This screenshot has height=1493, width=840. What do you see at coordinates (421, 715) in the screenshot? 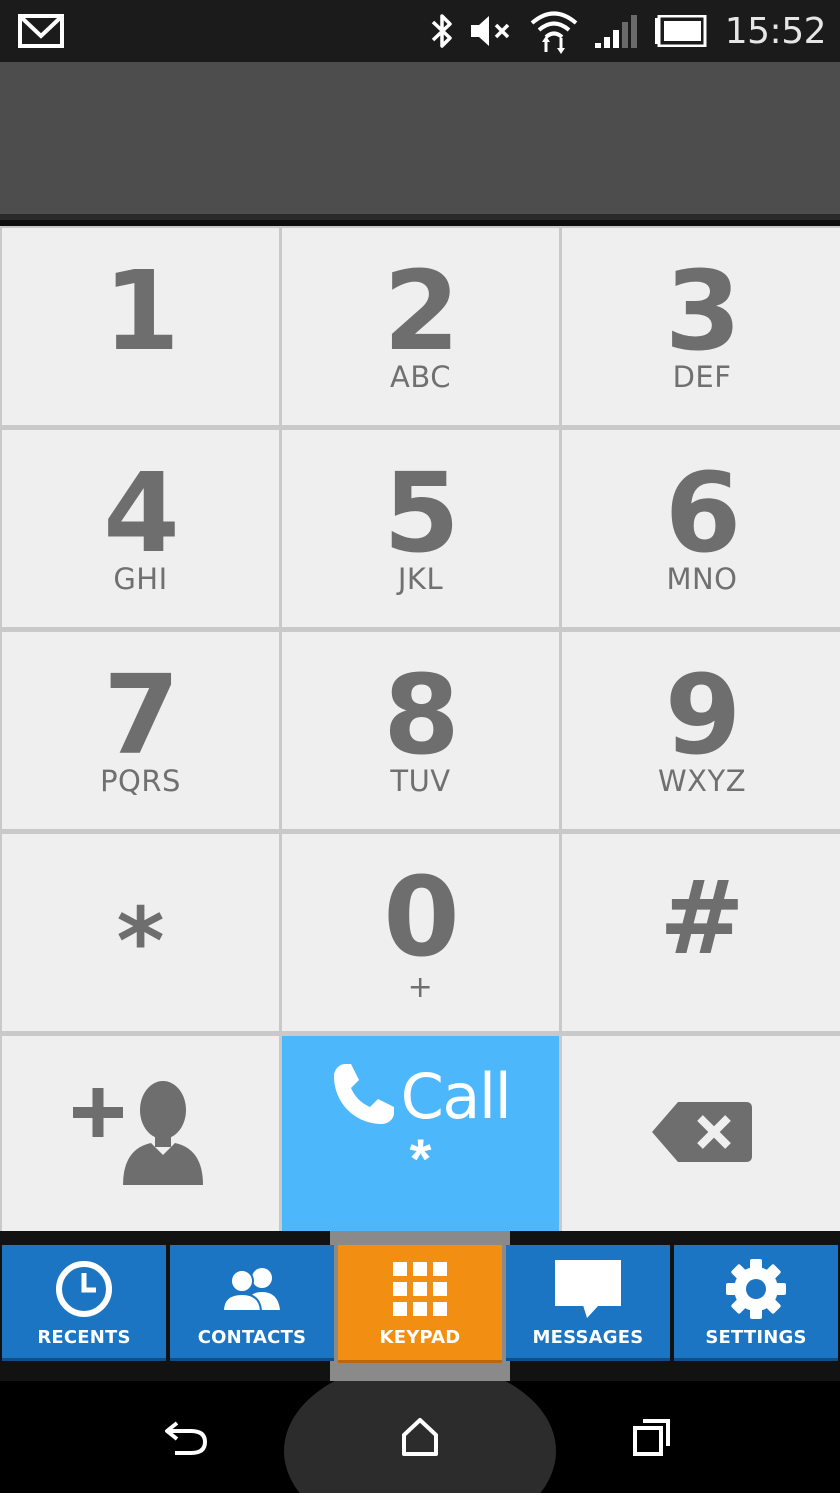
I see `key-digit: 8` at bounding box center [421, 715].